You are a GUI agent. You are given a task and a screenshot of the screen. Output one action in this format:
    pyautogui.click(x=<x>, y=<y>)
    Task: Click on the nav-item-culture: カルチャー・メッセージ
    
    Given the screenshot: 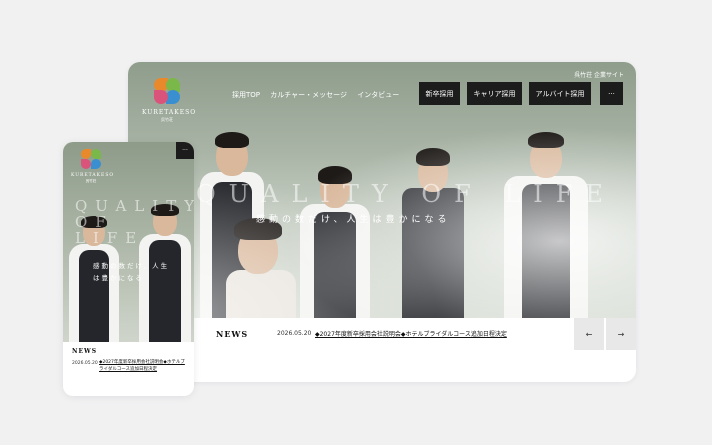 What is the action you would take?
    pyautogui.click(x=308, y=95)
    